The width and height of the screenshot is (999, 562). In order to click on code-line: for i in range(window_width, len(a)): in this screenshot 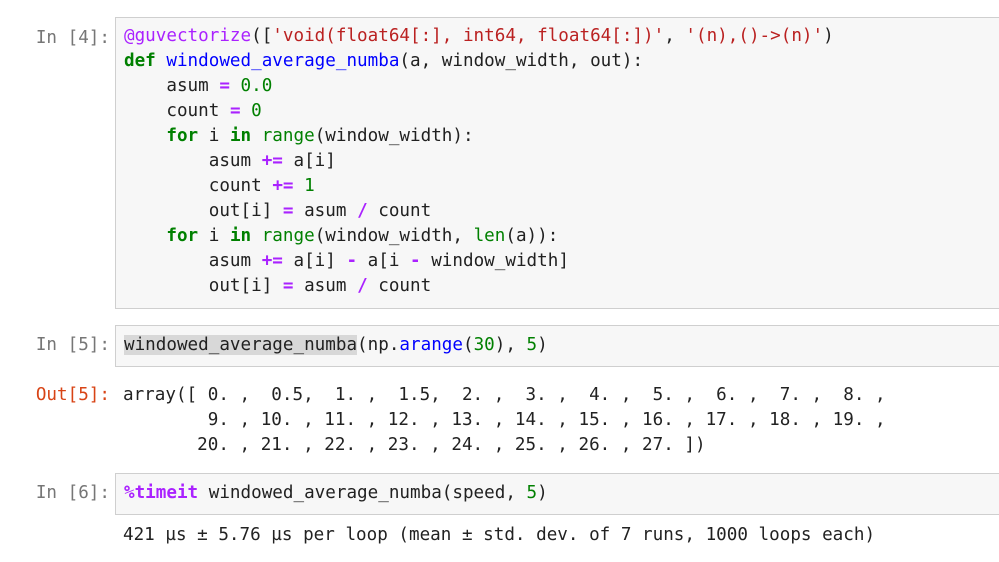, I will do `click(341, 236)`.